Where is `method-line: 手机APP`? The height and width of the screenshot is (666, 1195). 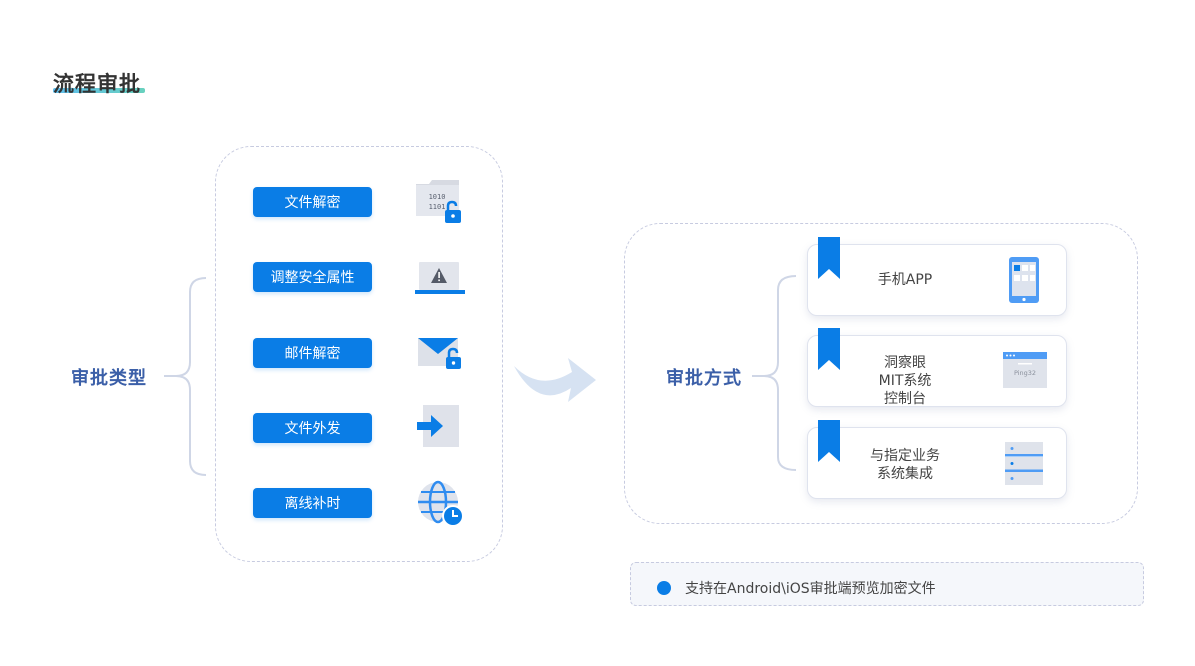
method-line: 手机APP is located at coordinates (905, 280).